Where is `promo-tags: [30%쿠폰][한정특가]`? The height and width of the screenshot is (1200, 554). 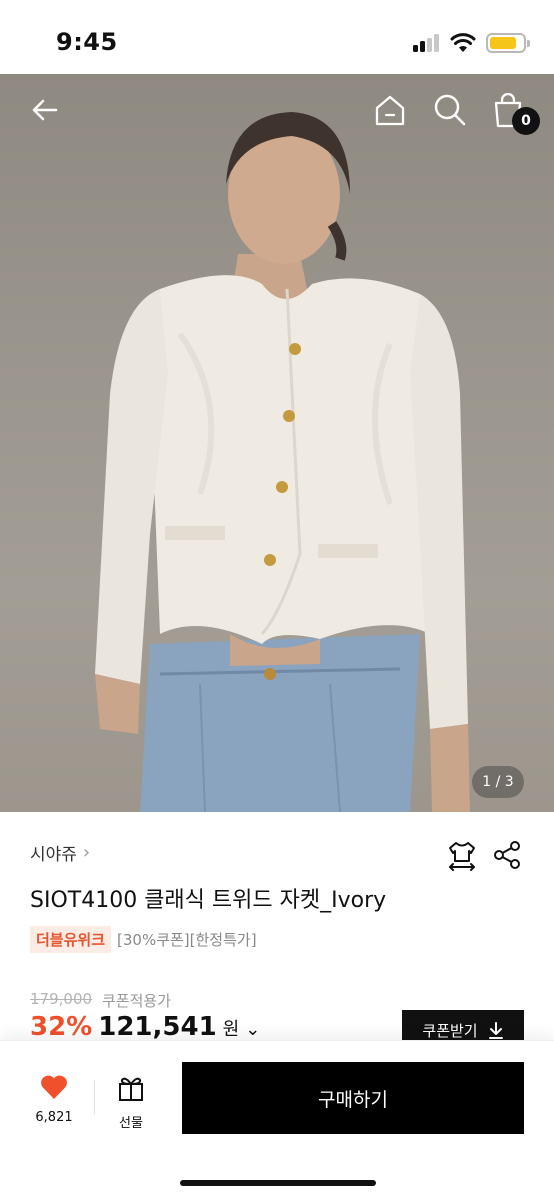
promo-tags: [30%쿠폰][한정특가] is located at coordinates (187, 940).